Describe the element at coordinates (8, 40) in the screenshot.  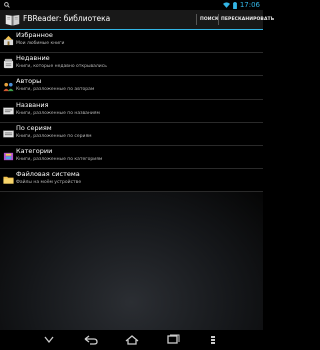
I see `favorites-icon` at that location.